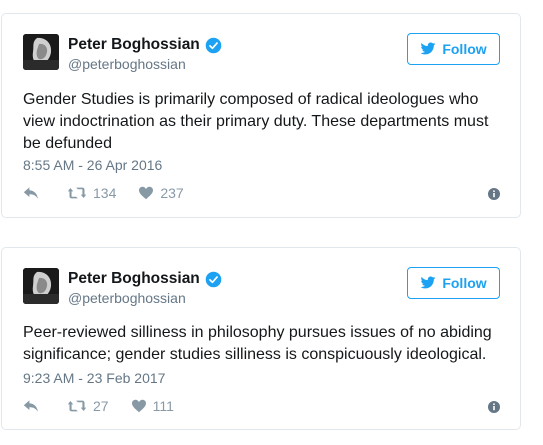 The width and height of the screenshot is (543, 445). What do you see at coordinates (261, 406) in the screenshot?
I see `tweet-actions: 27 111` at bounding box center [261, 406].